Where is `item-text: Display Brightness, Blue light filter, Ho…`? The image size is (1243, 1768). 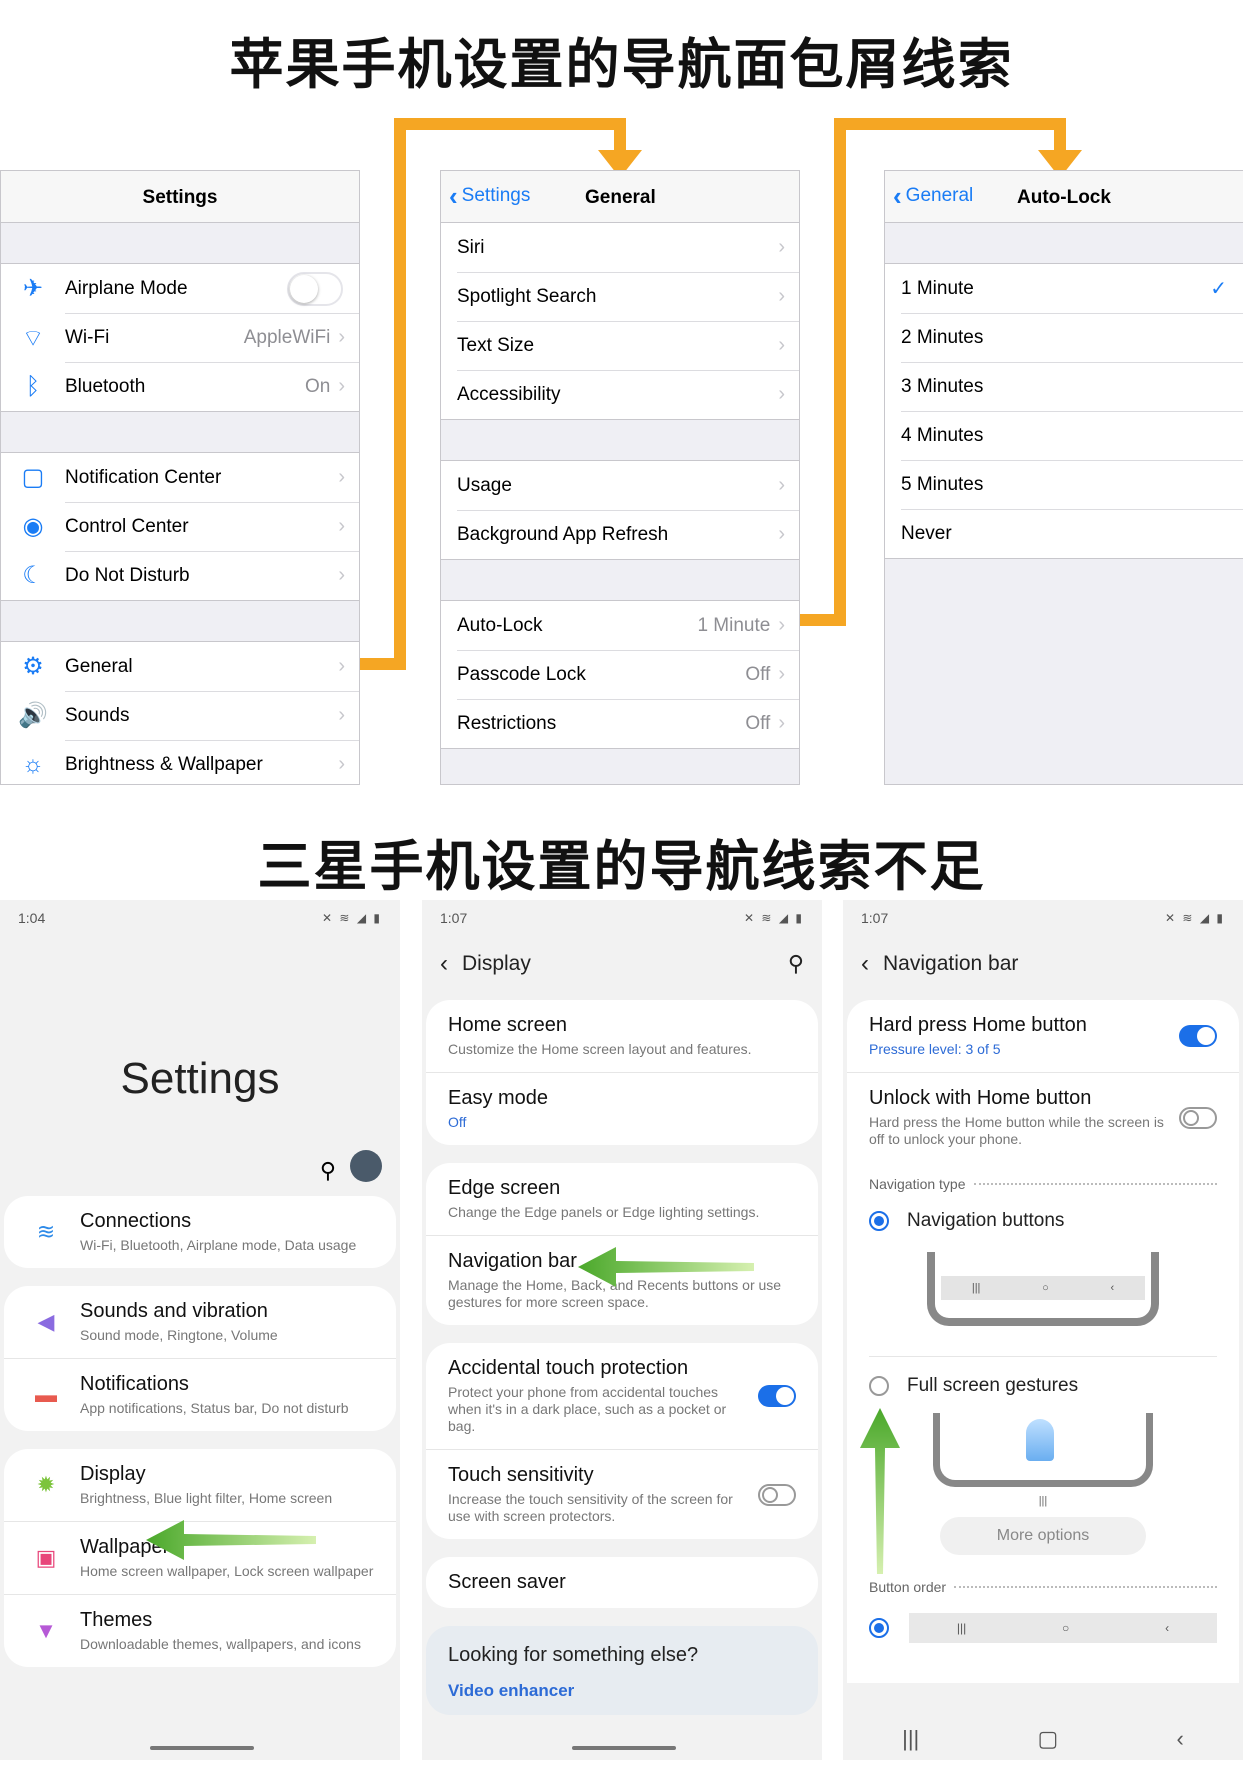 item-text: Display Brightness, Blue light filter, Ho… is located at coordinates (227, 1485).